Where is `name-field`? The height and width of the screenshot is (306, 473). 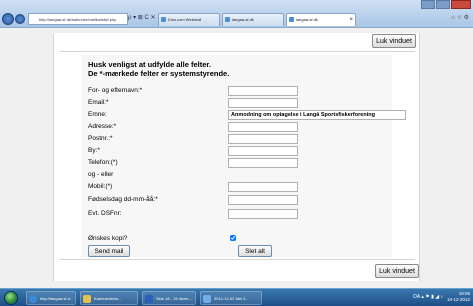
name-field is located at coordinates (263, 91).